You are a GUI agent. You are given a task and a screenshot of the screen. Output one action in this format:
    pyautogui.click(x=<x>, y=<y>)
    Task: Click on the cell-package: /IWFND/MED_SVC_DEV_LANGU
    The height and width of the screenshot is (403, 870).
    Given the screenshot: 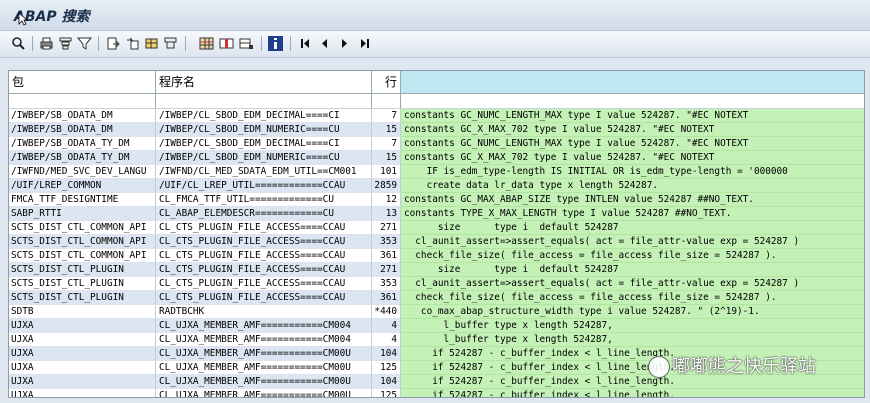 What is the action you would take?
    pyautogui.click(x=82, y=172)
    